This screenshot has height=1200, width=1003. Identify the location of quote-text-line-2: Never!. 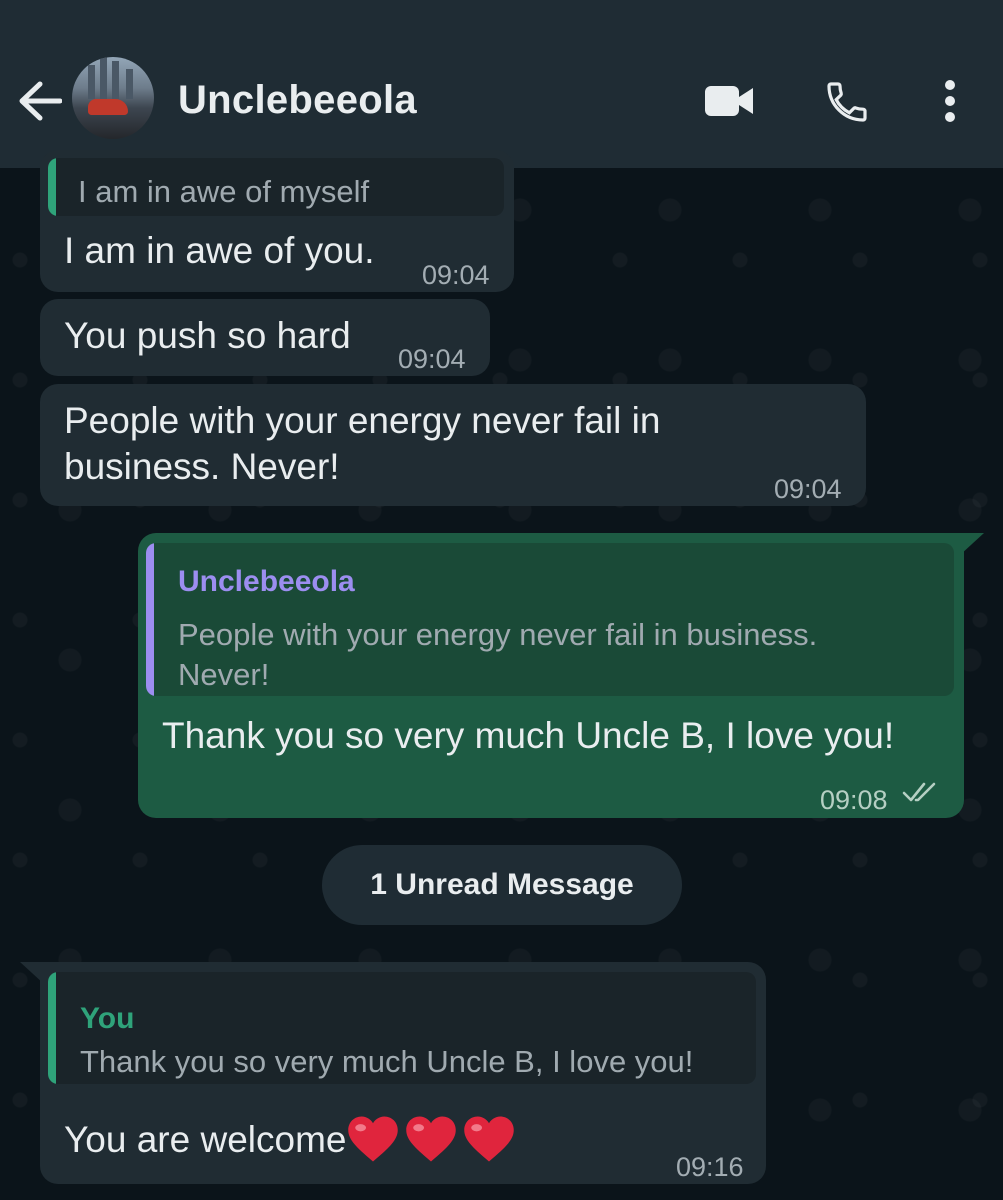
(224, 674).